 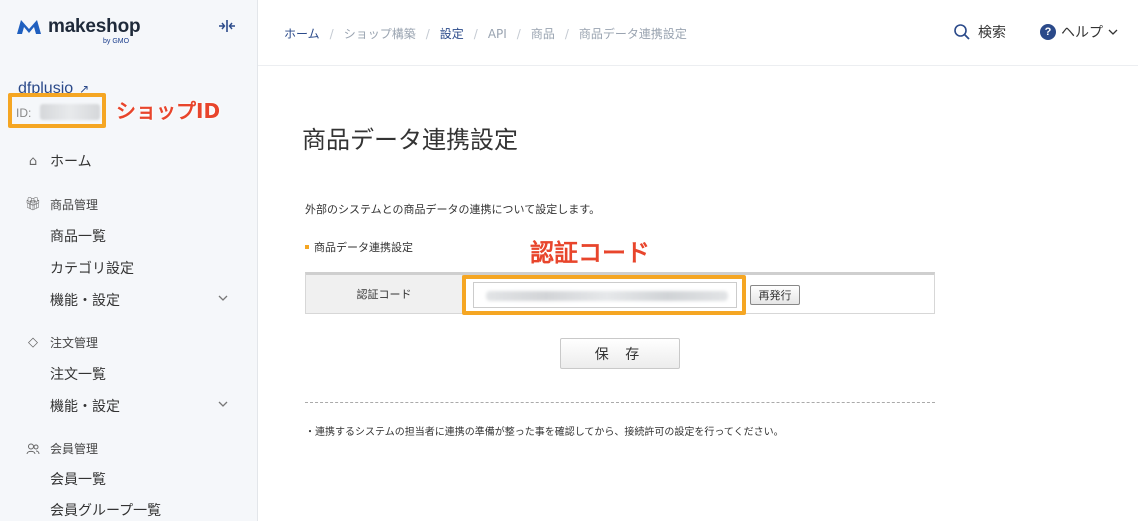 I want to click on auth-code-label: 認証コード, so click(x=384, y=294).